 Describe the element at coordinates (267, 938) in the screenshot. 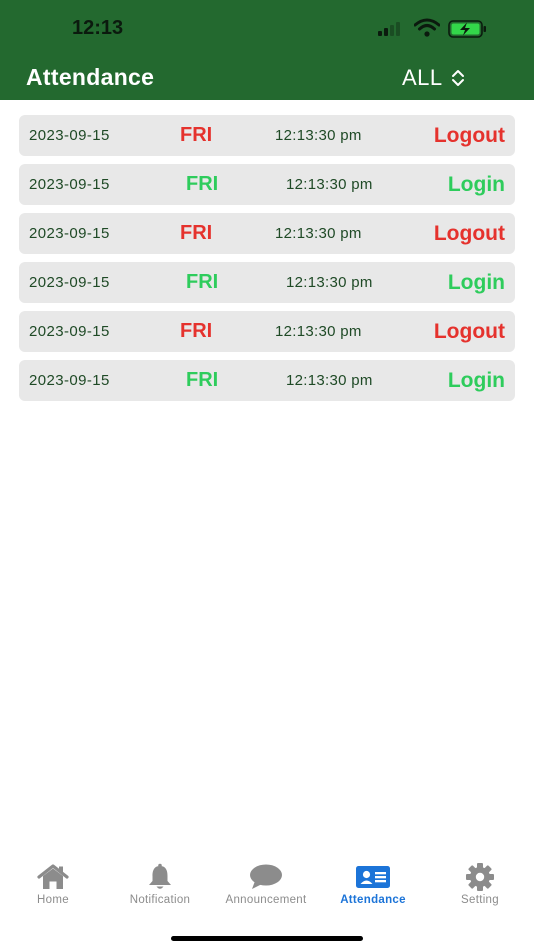

I see `home-indicator` at that location.